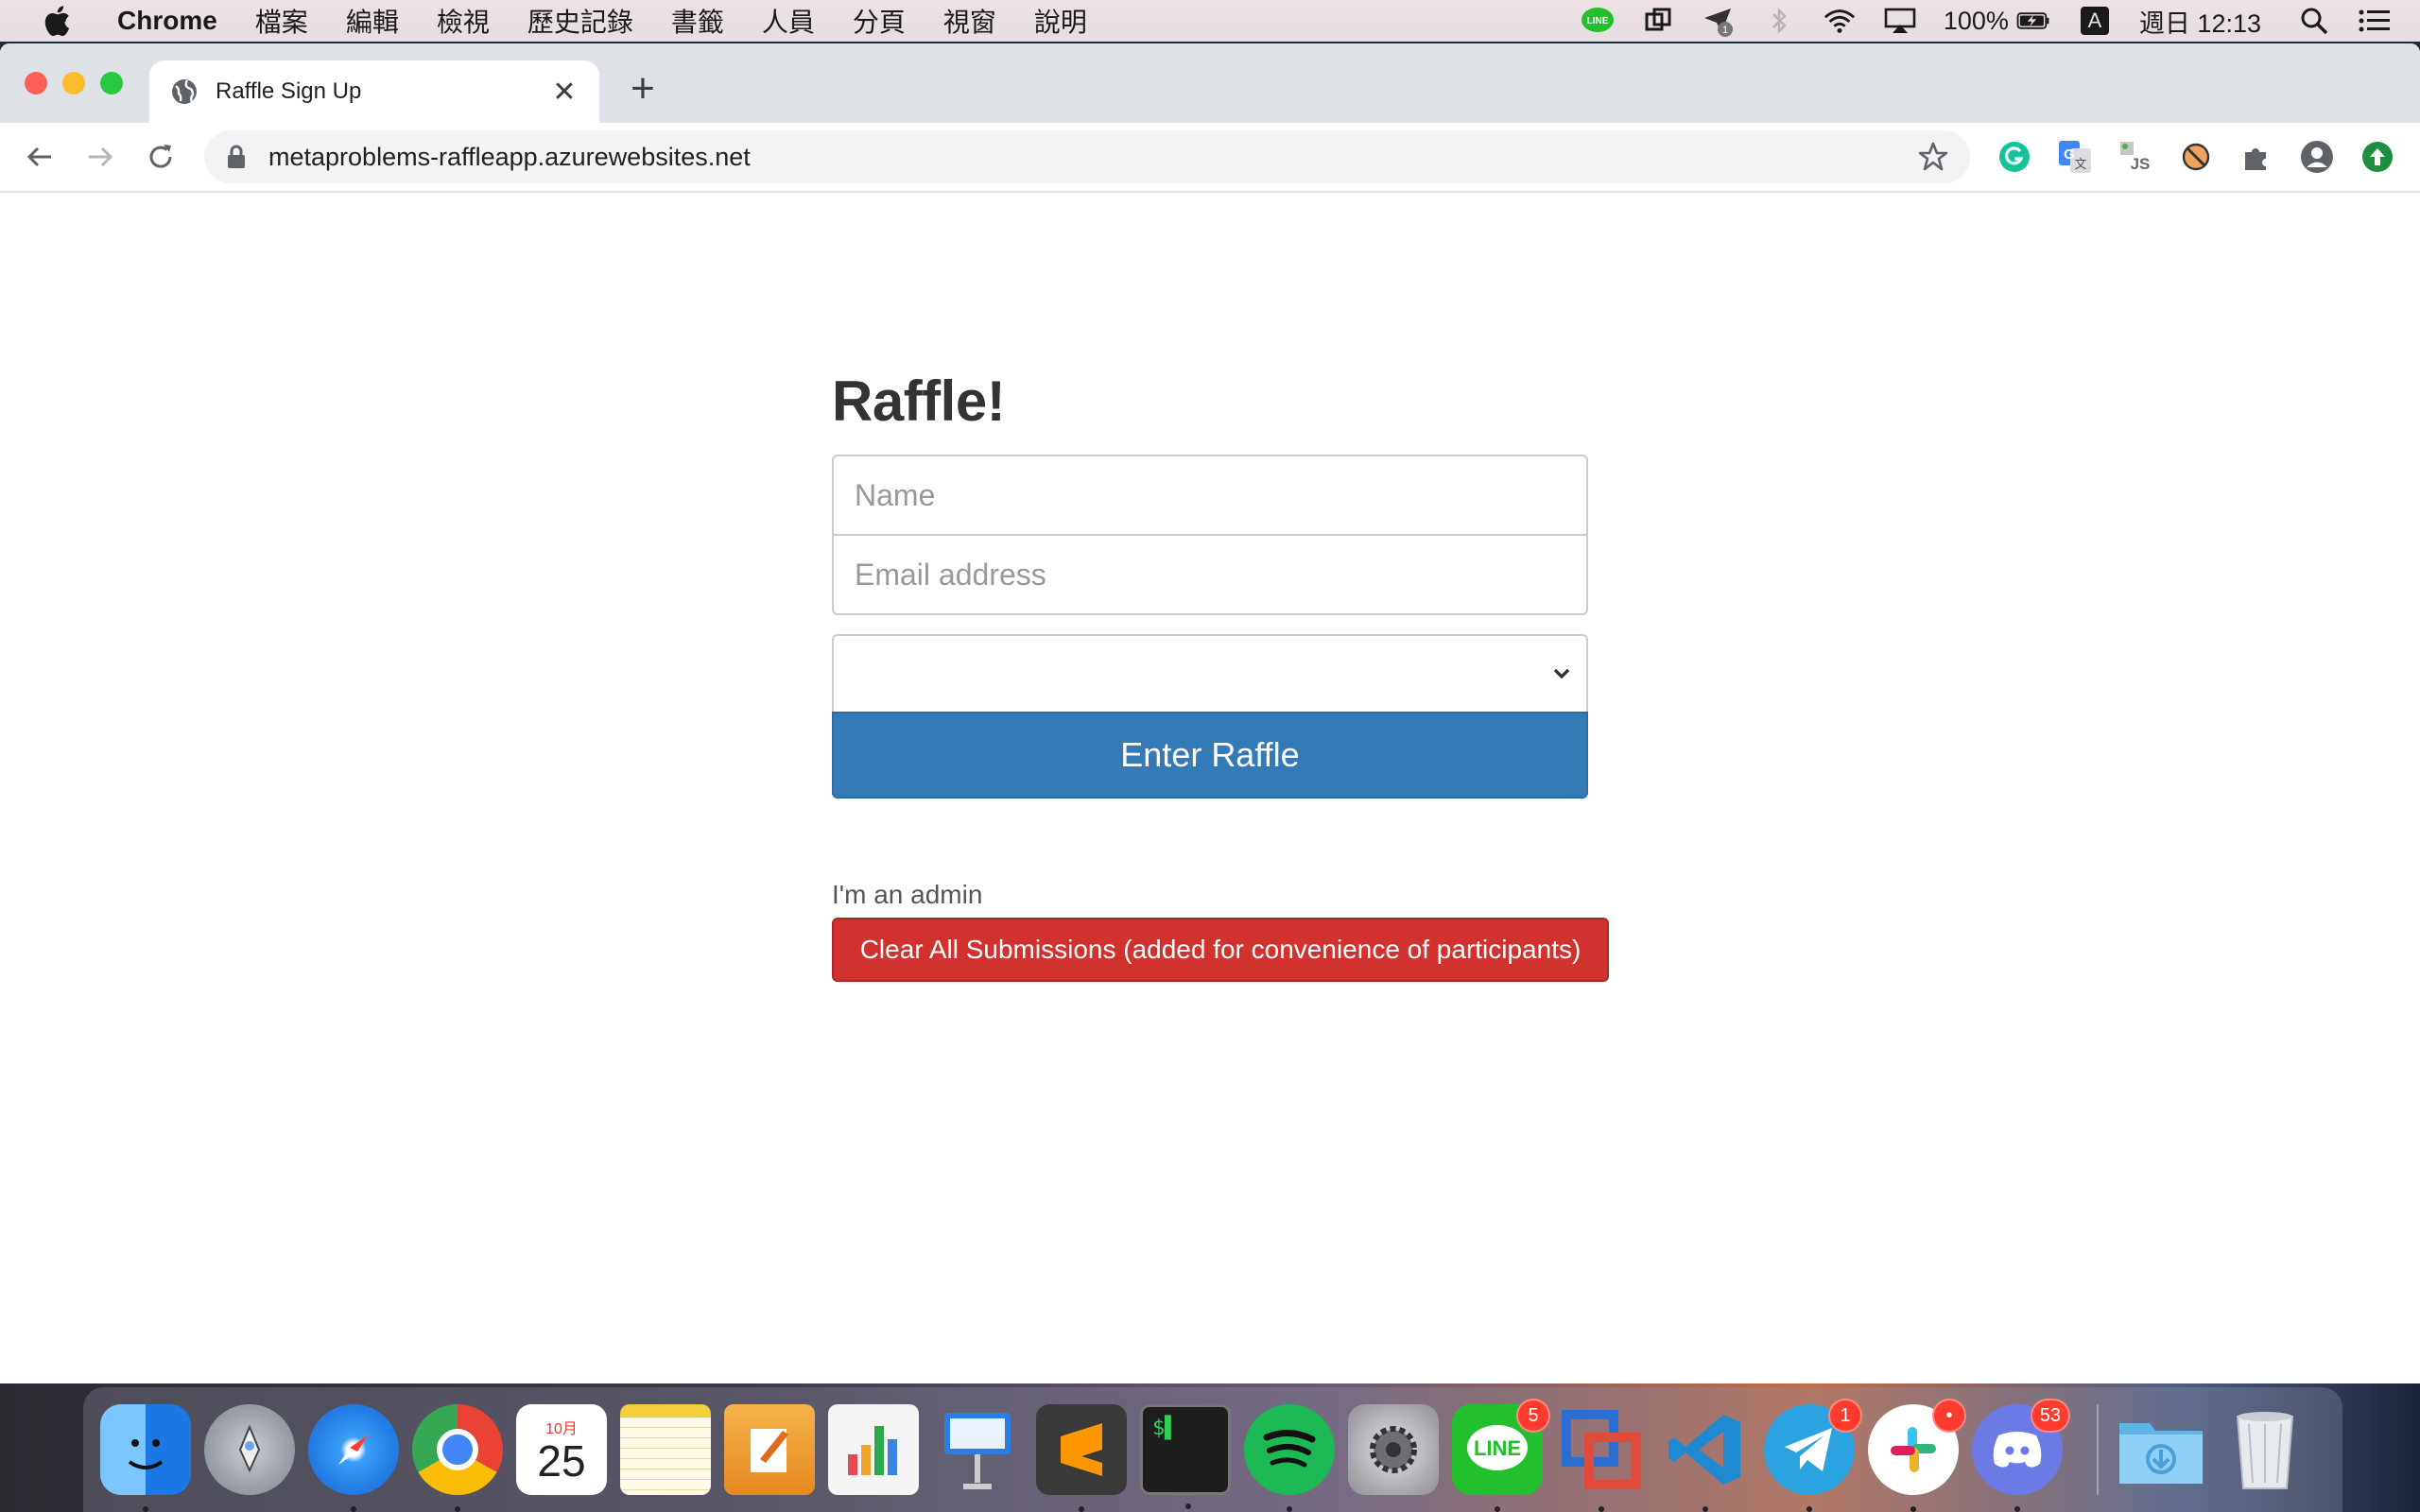 This screenshot has height=1512, width=2420. I want to click on terminal-icon: $▌, so click(1185, 1456).